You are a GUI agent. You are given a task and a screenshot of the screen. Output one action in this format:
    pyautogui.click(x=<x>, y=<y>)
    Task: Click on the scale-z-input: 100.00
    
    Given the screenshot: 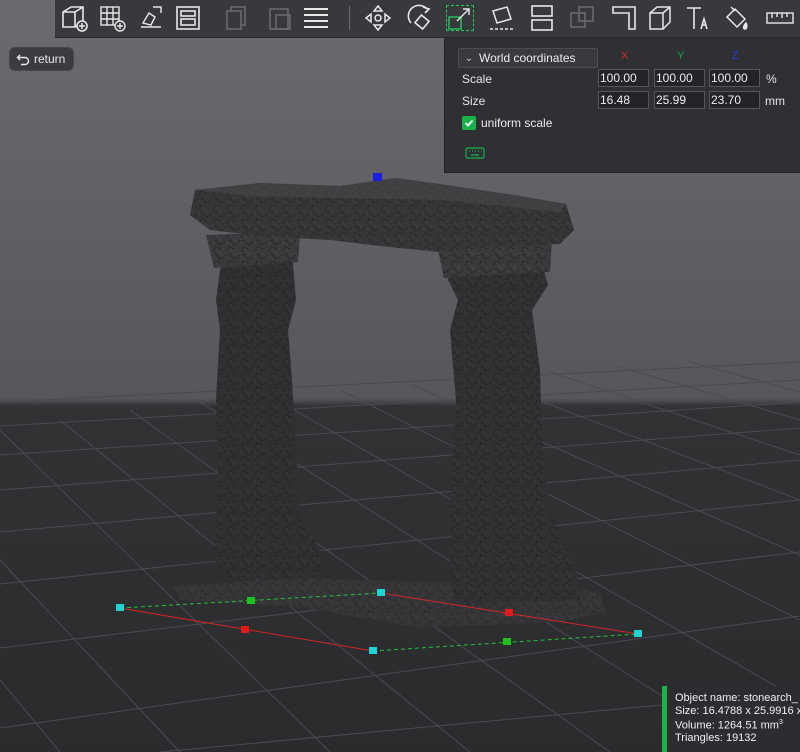 What is the action you would take?
    pyautogui.click(x=734, y=78)
    